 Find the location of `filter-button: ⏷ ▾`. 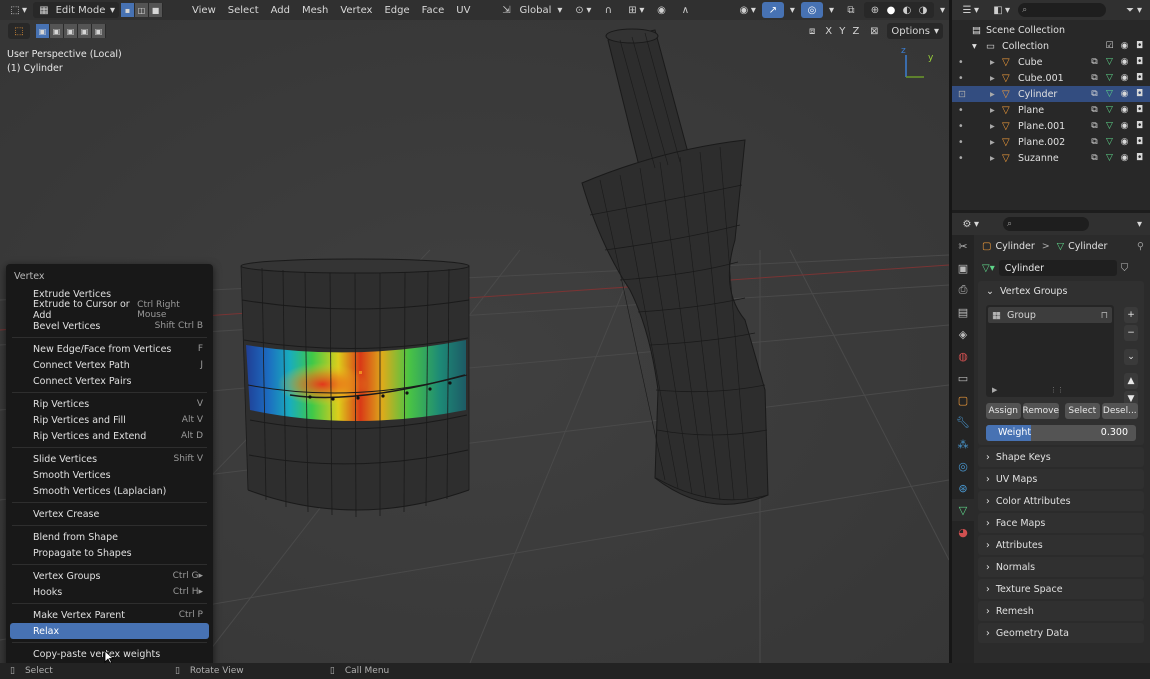

filter-button: ⏷ ▾ is located at coordinates (1132, 10).